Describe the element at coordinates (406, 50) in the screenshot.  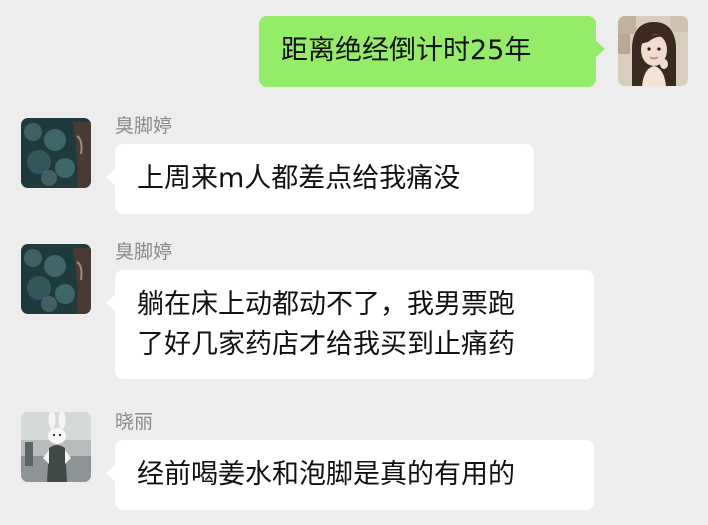
I see `message-text: 距离绝经倒计时25年` at that location.